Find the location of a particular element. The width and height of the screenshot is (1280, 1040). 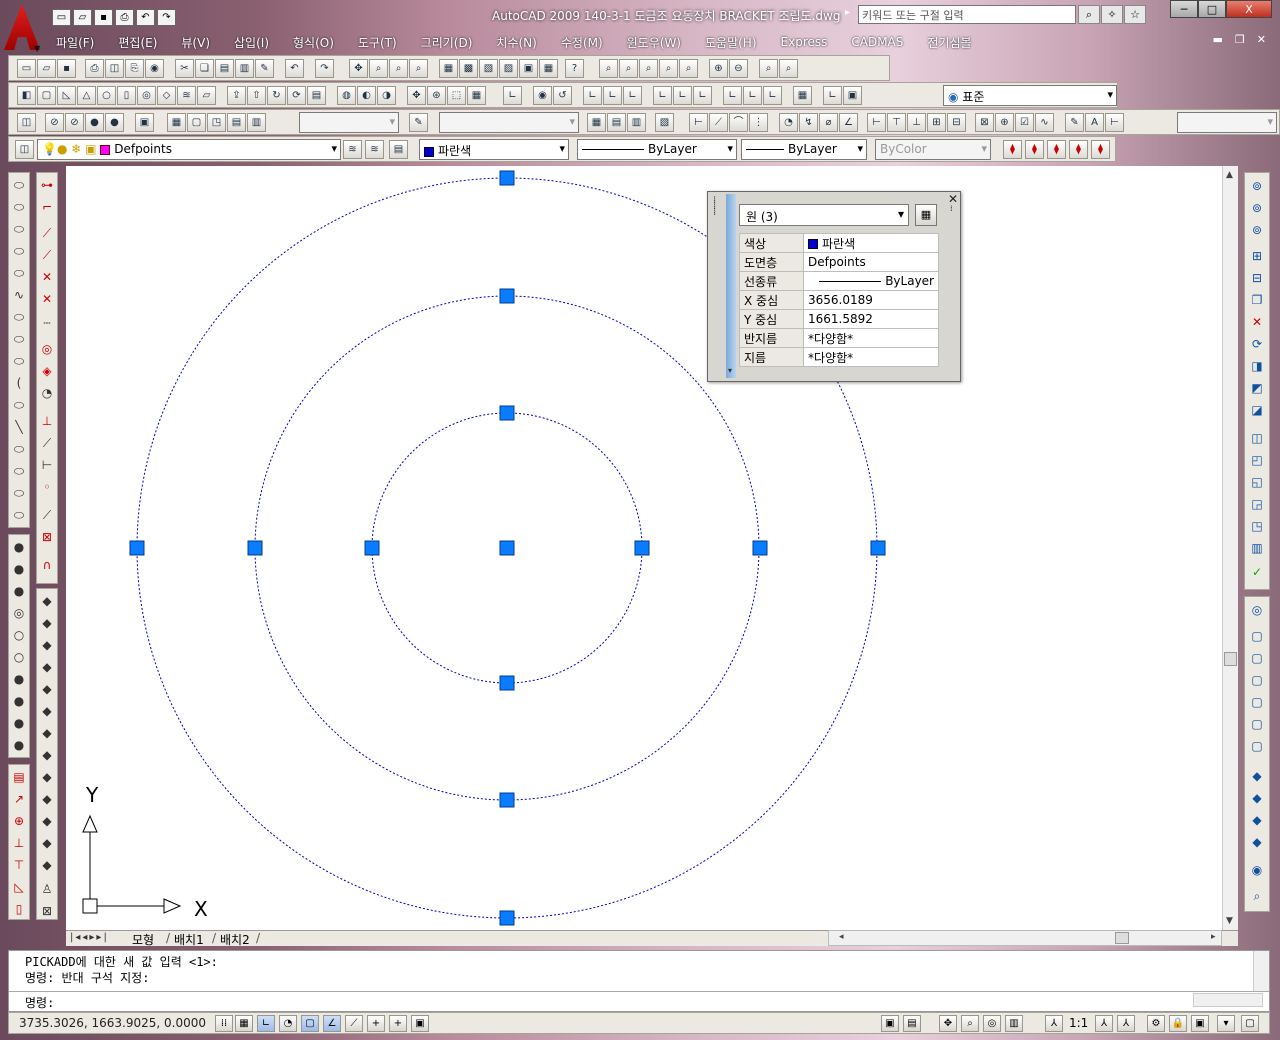

magnet-icon: ∩ is located at coordinates (47, 565).